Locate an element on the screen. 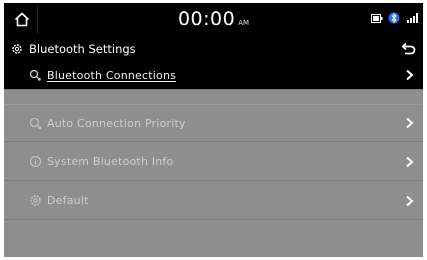 The image size is (427, 260). back-arrow-icon is located at coordinates (408, 48).